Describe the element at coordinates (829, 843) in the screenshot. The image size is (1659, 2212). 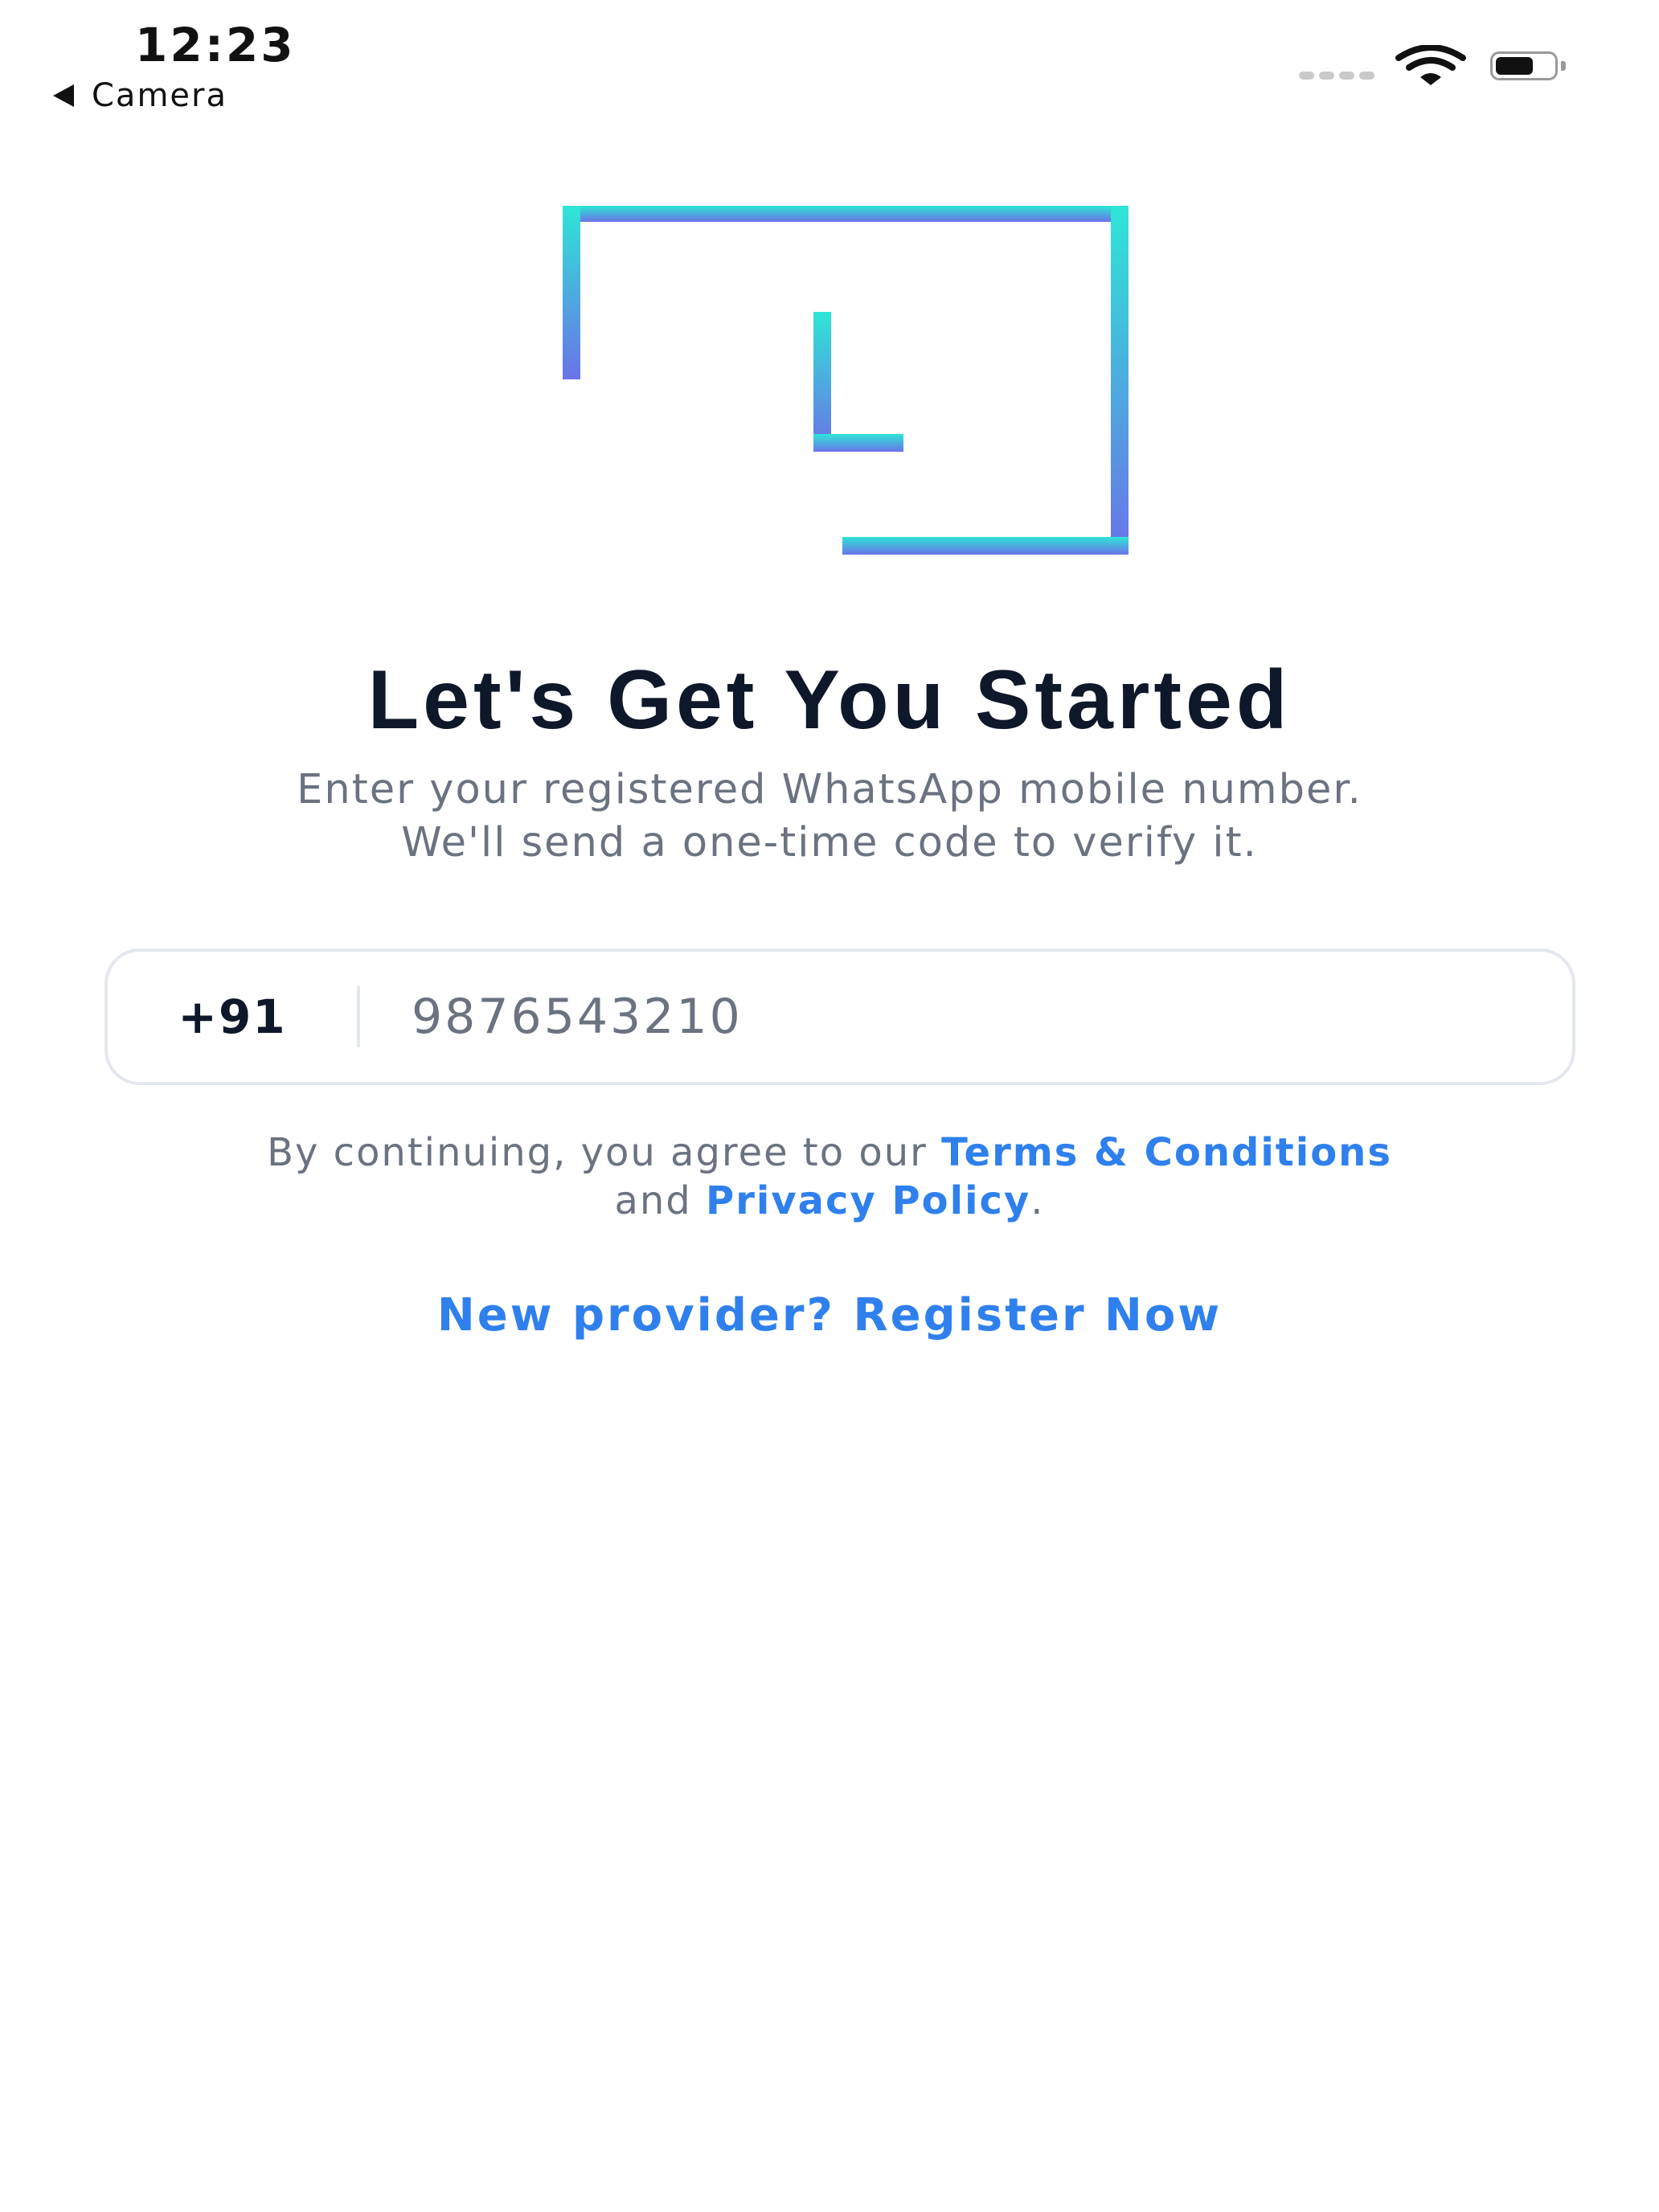
I see `subtitle-line-2: We'll send a one-time code to verify it.` at that location.